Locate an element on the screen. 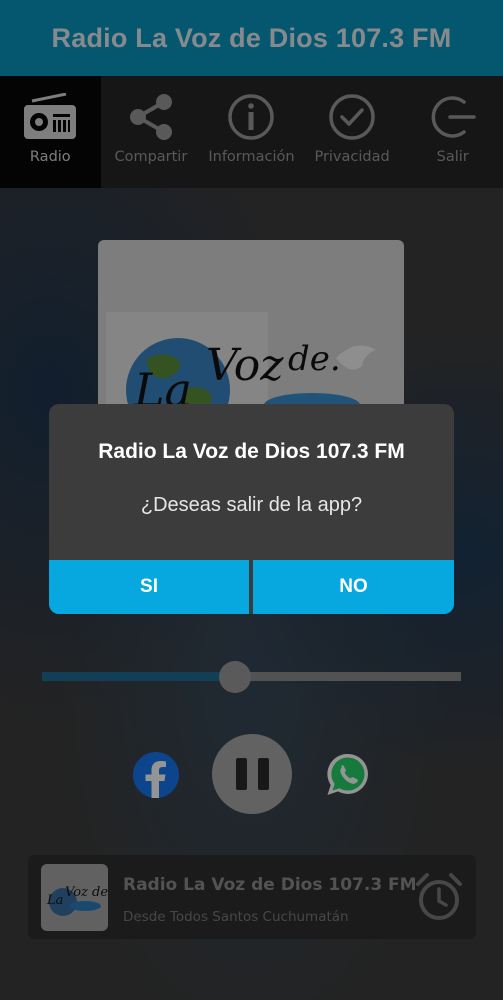 The image size is (503, 1000). dialog-message: ¿Deseas salir de la app? is located at coordinates (251, 505).